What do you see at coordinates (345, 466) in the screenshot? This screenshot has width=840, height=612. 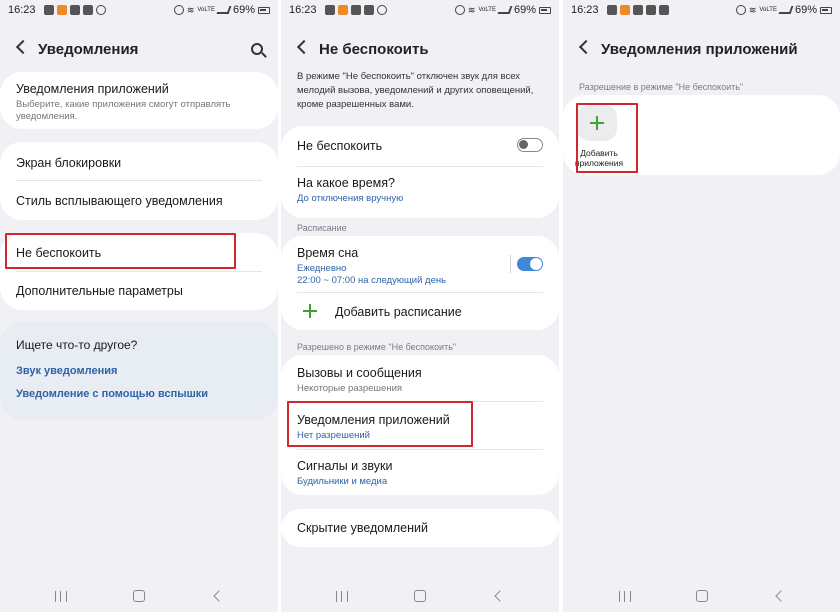 I see `sounds-title: Сигналы и звуки` at bounding box center [345, 466].